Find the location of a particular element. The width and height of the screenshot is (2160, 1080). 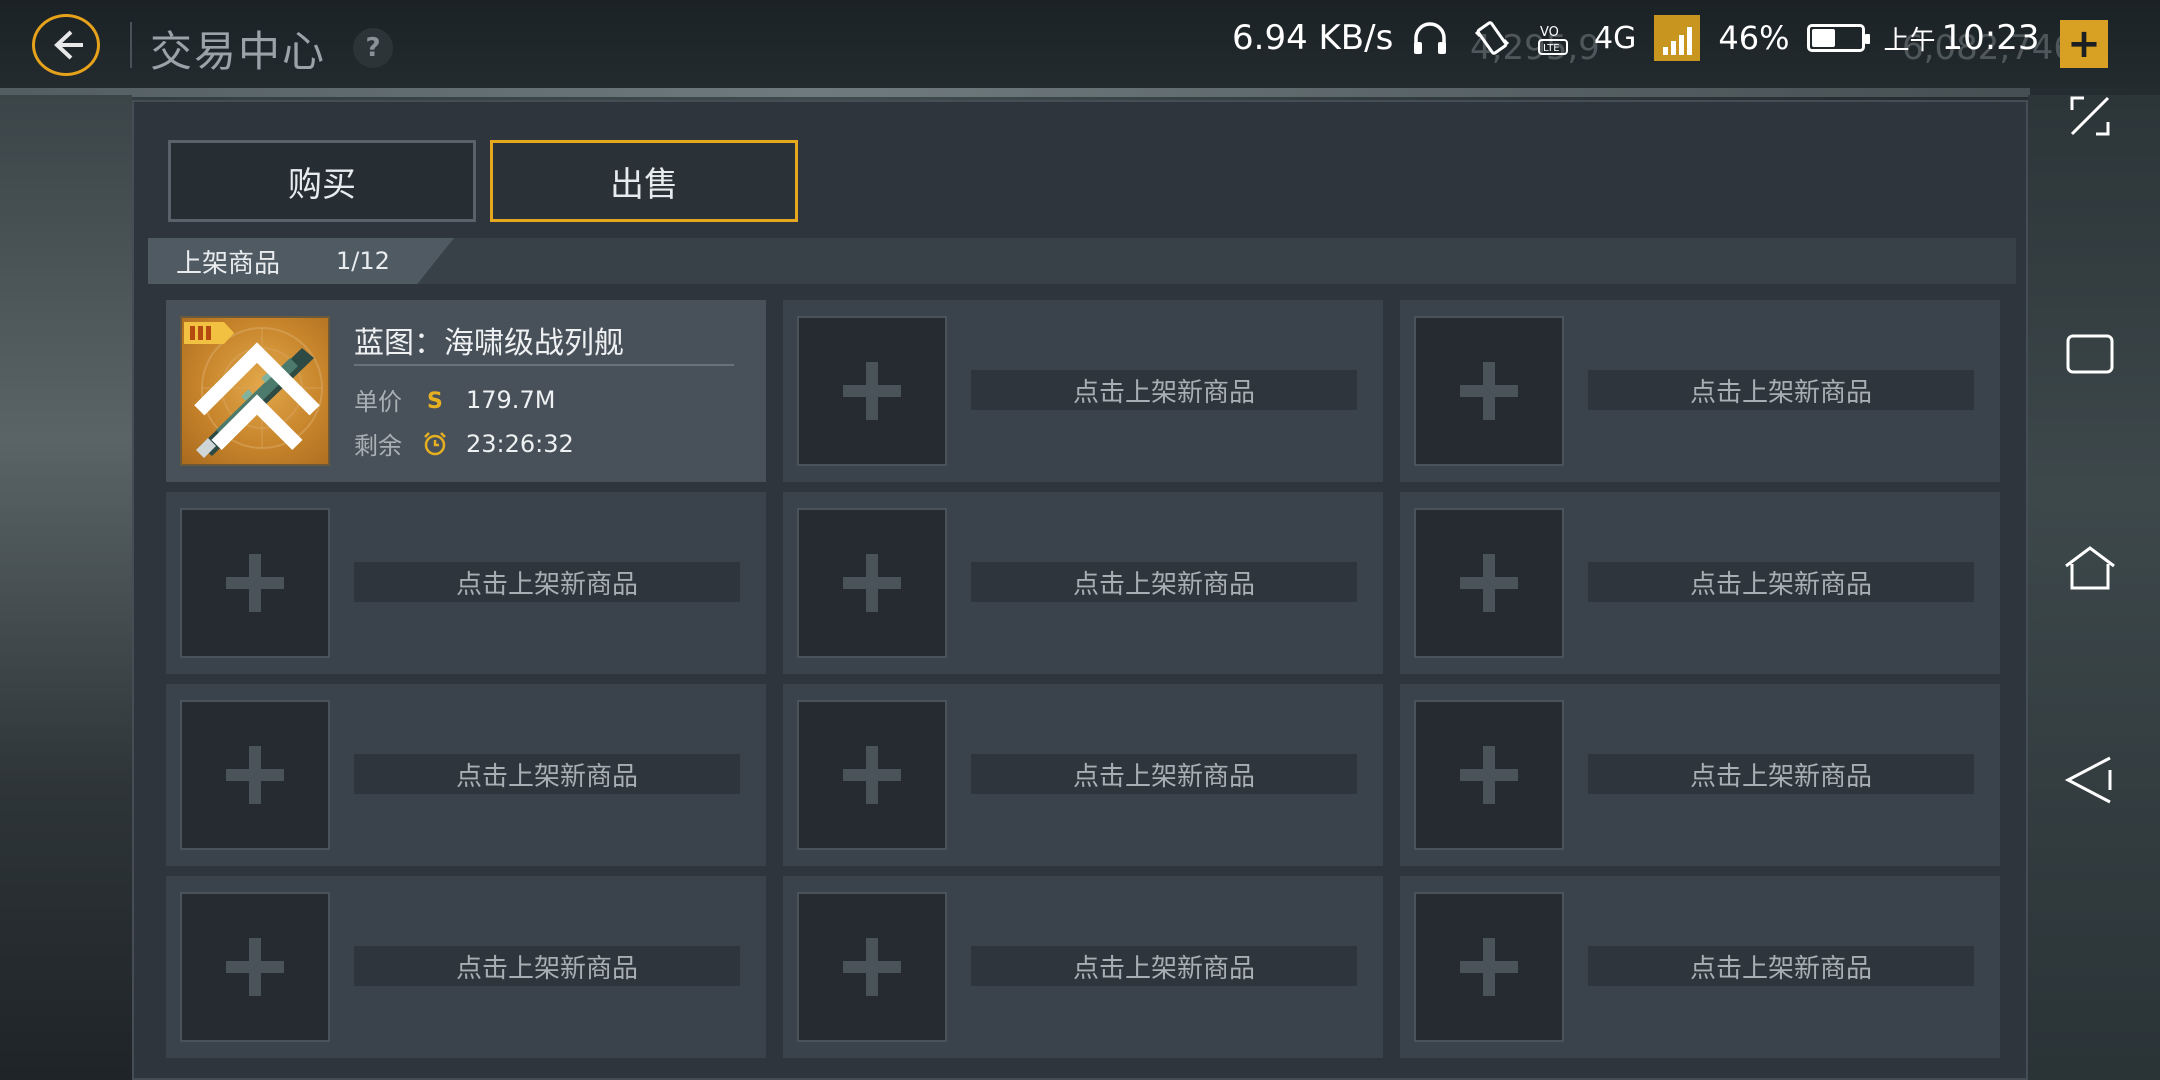

listing-label: 上架商品 is located at coordinates (228, 263).